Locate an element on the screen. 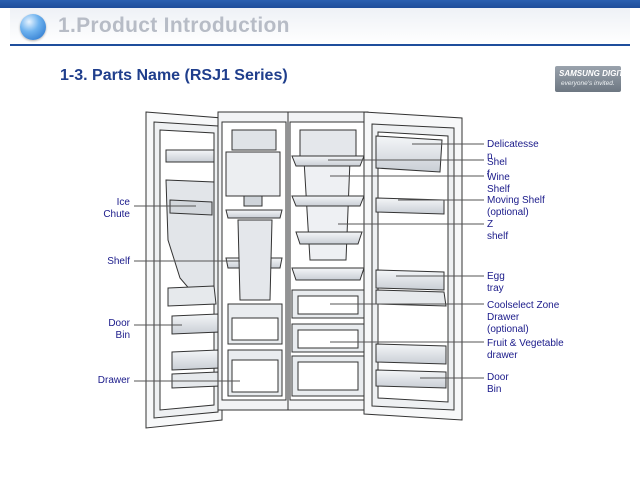  label-drawer: Drawer is located at coordinates (113, 380).